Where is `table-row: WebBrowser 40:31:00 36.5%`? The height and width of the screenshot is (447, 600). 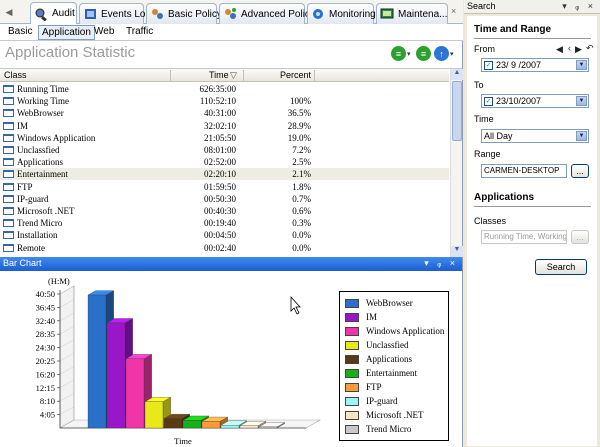 table-row: WebBrowser 40:31:00 36.5% is located at coordinates (224, 113).